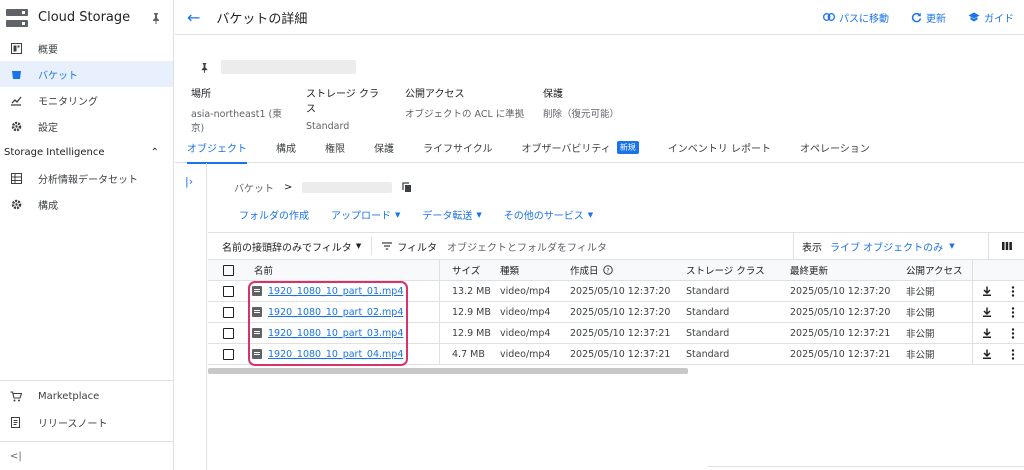 The width and height of the screenshot is (1024, 470). Describe the element at coordinates (86, 204) in the screenshot. I see `sidebar-item-configuration: 構成` at that location.